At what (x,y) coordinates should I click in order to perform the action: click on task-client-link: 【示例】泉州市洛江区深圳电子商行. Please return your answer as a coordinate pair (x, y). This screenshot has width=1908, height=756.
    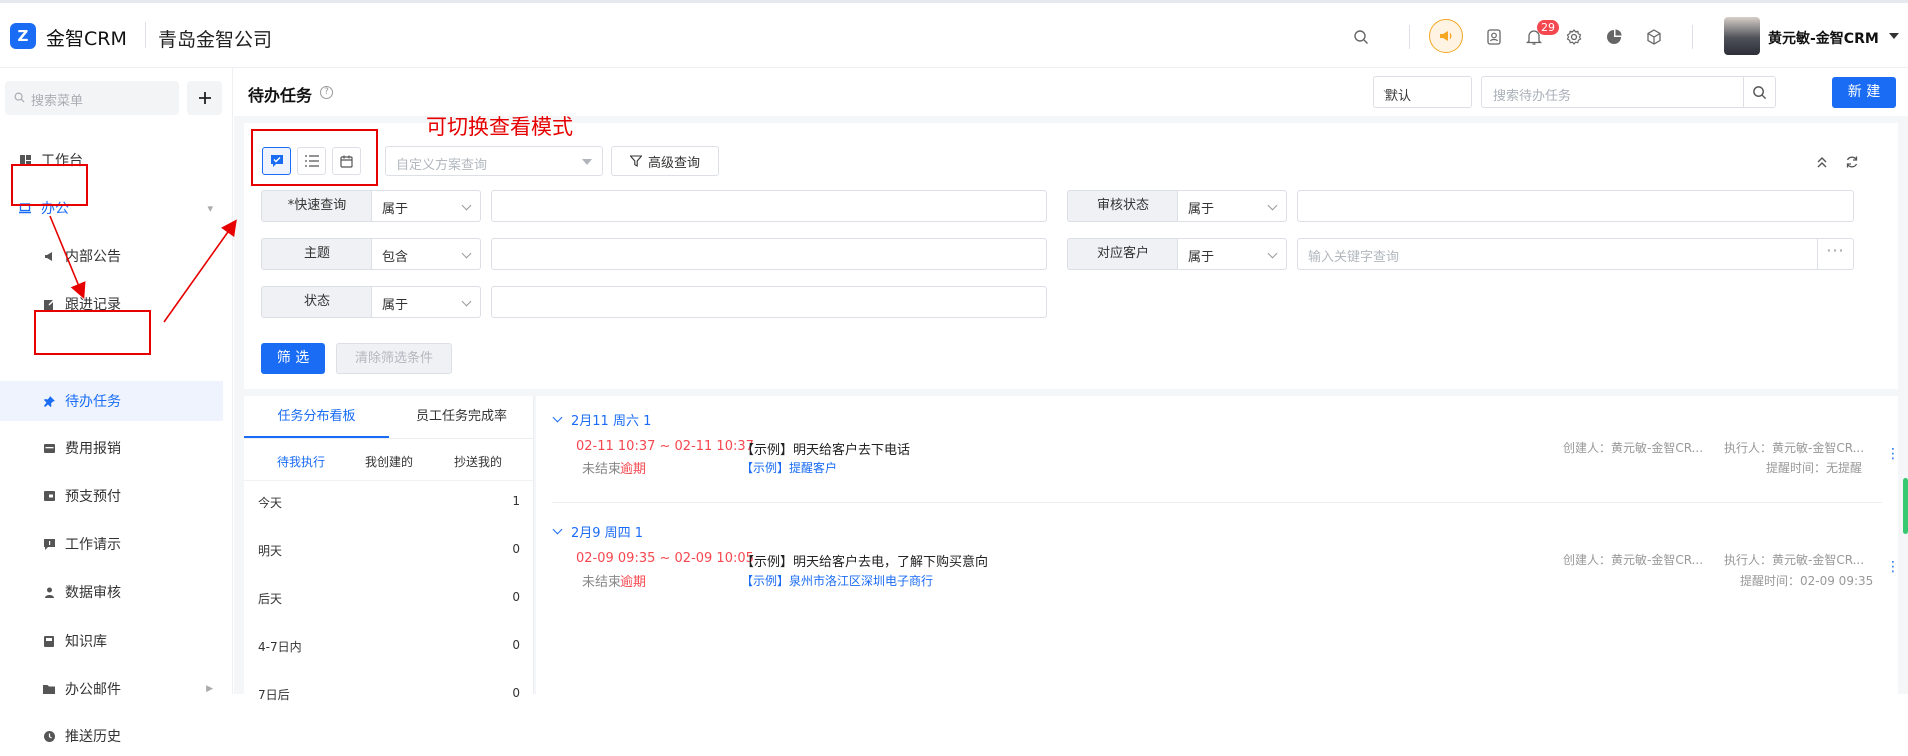
    Looking at the image, I should click on (837, 580).